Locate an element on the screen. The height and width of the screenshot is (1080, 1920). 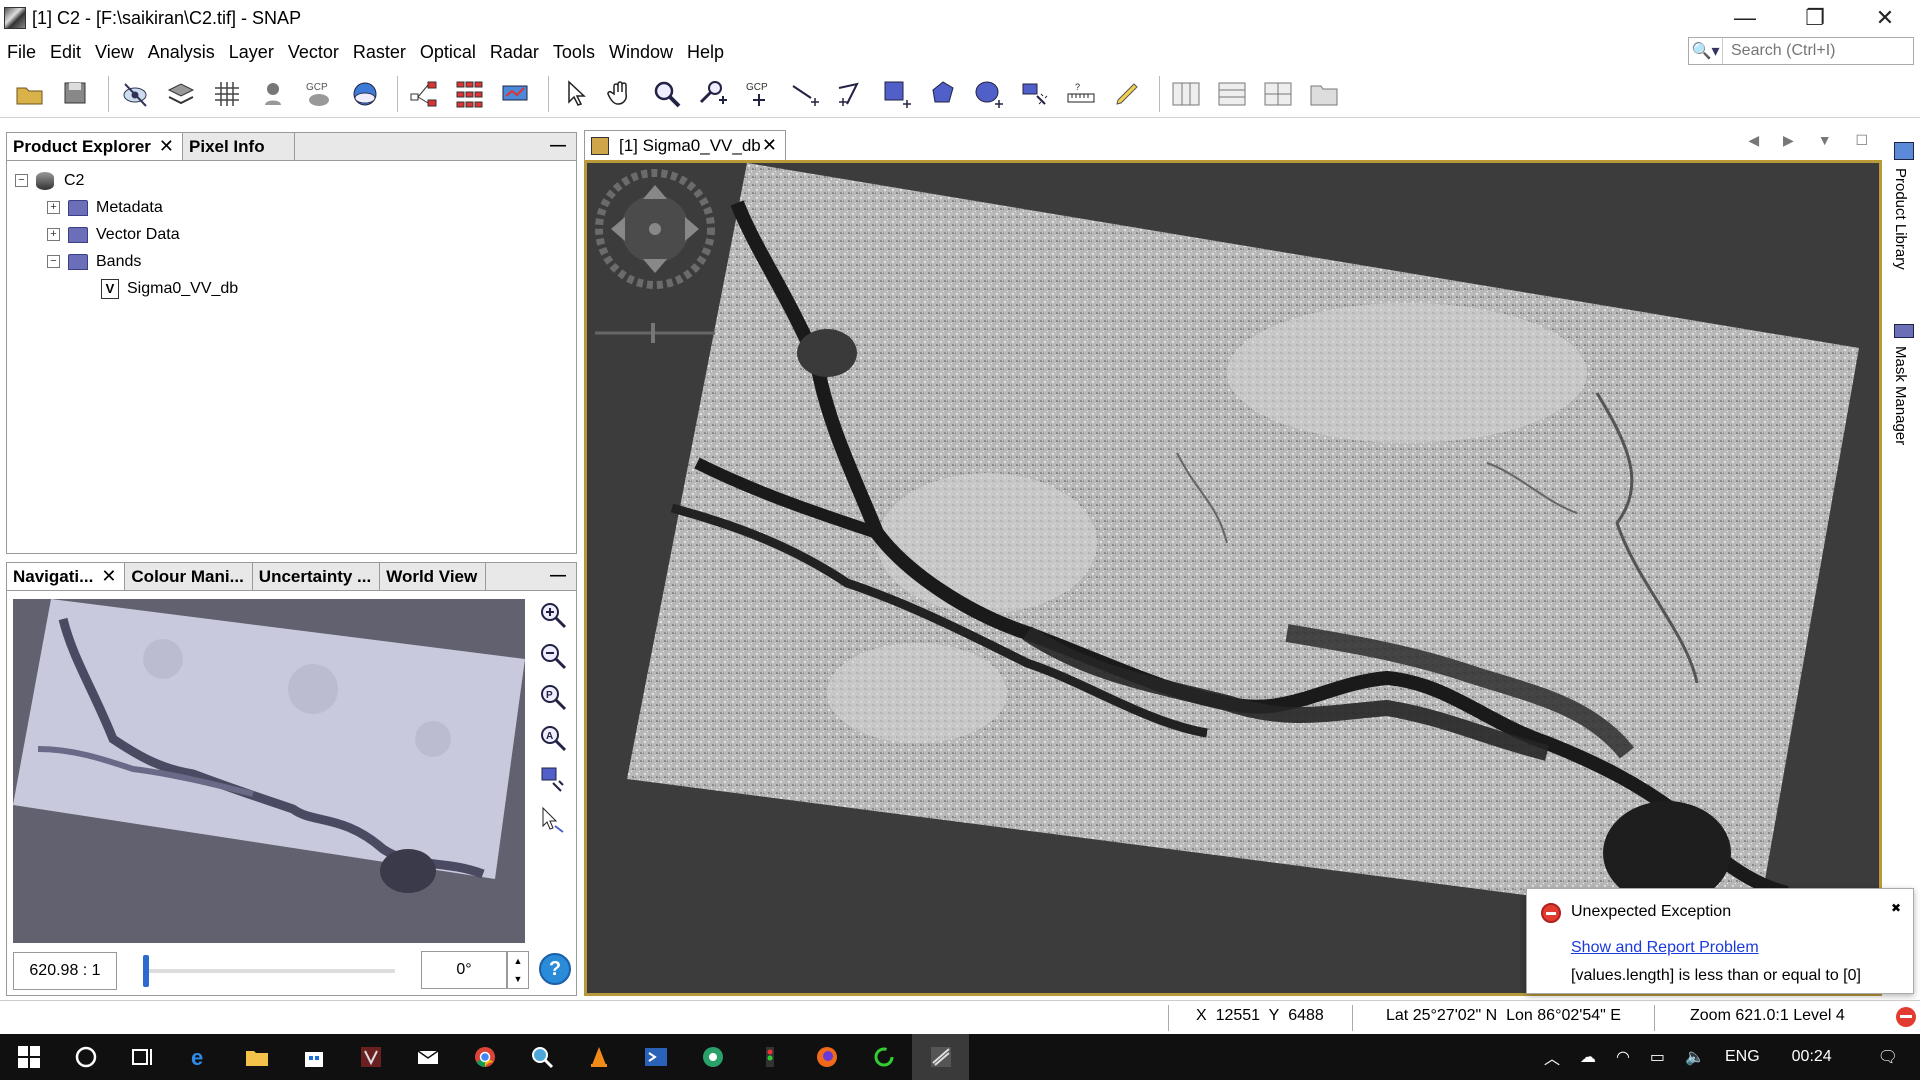
onedrive-icon: ☁ is located at coordinates (1588, 1057).